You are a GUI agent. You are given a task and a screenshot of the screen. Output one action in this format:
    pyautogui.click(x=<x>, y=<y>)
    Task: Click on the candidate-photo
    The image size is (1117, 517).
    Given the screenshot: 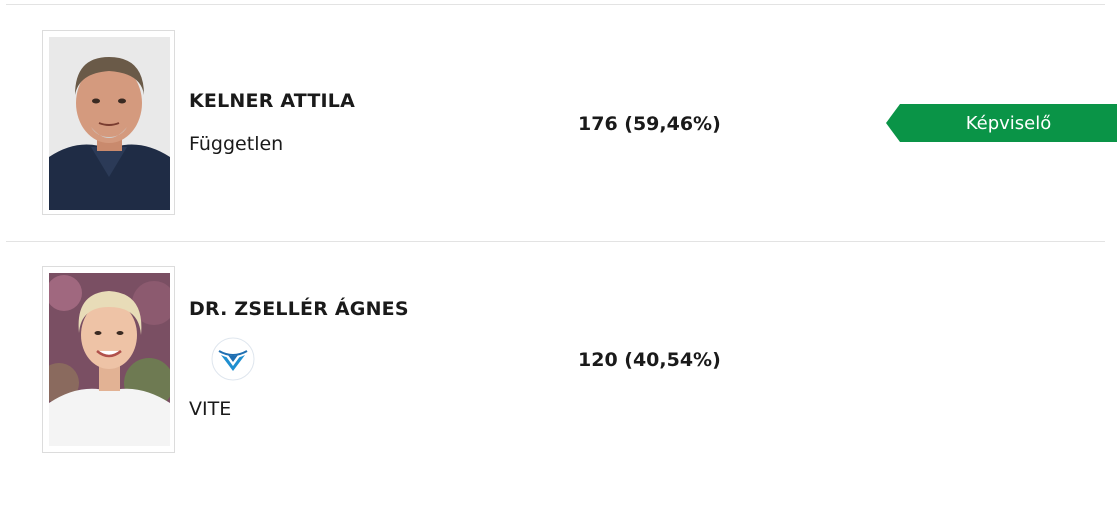 What is the action you would take?
    pyautogui.click(x=109, y=359)
    